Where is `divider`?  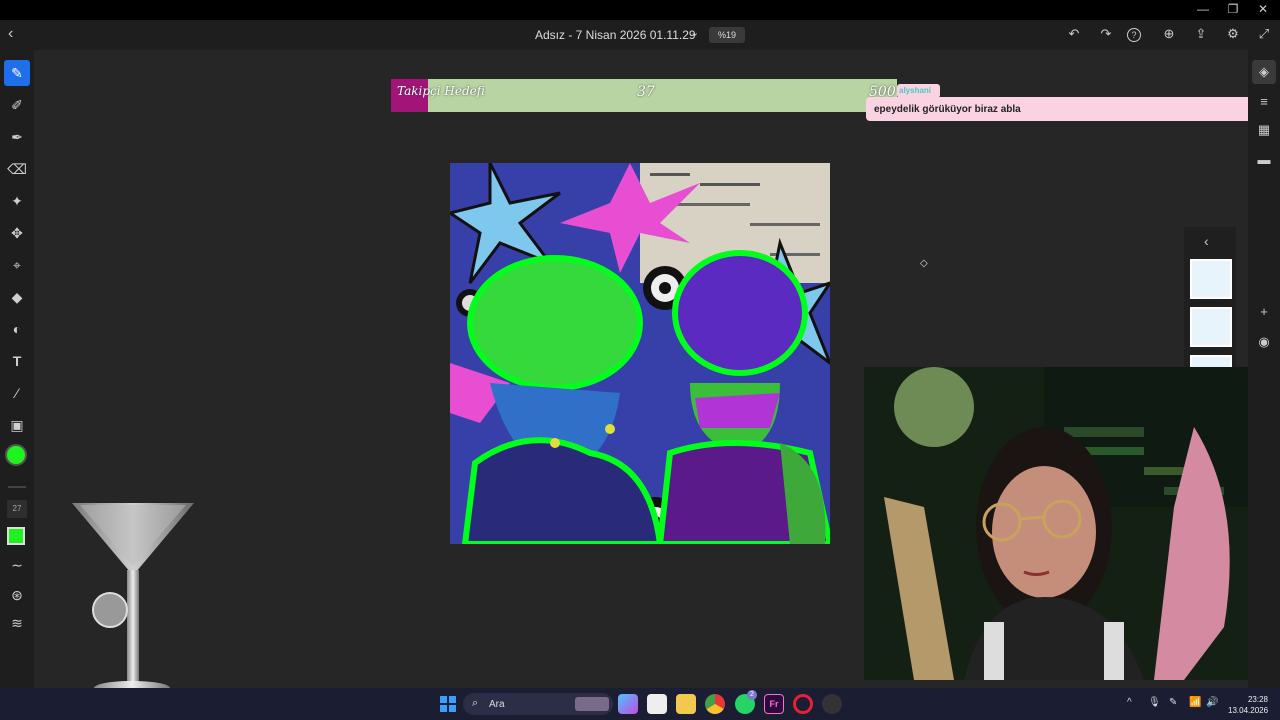
divider is located at coordinates (17, 487).